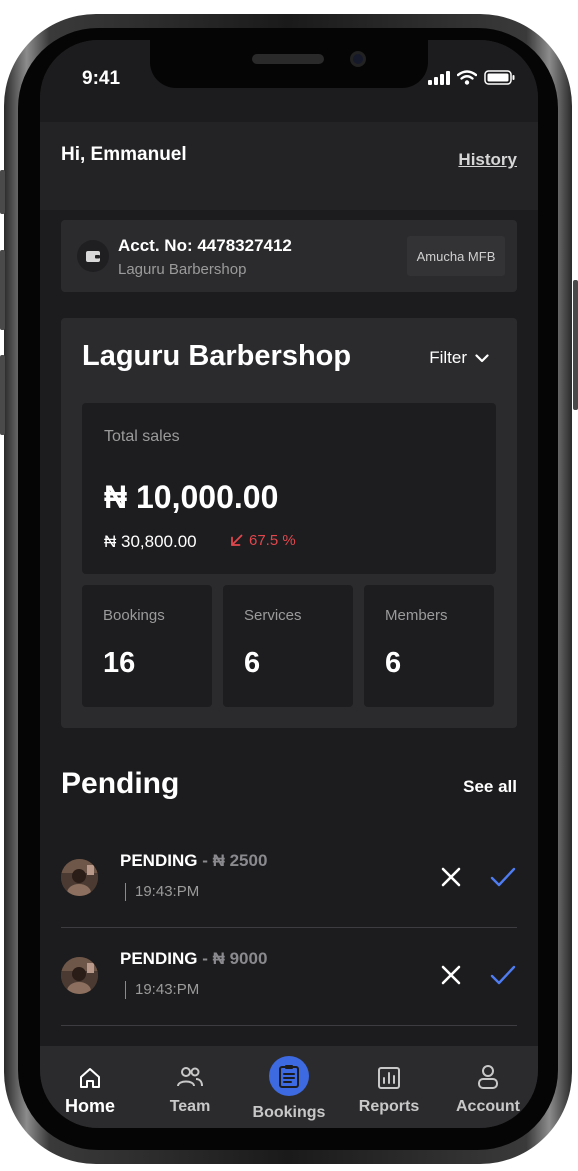 The width and height of the screenshot is (578, 1171). Describe the element at coordinates (289, 879) in the screenshot. I see `pending-row: PENDING - ₦ 2500 19:43:PM` at that location.